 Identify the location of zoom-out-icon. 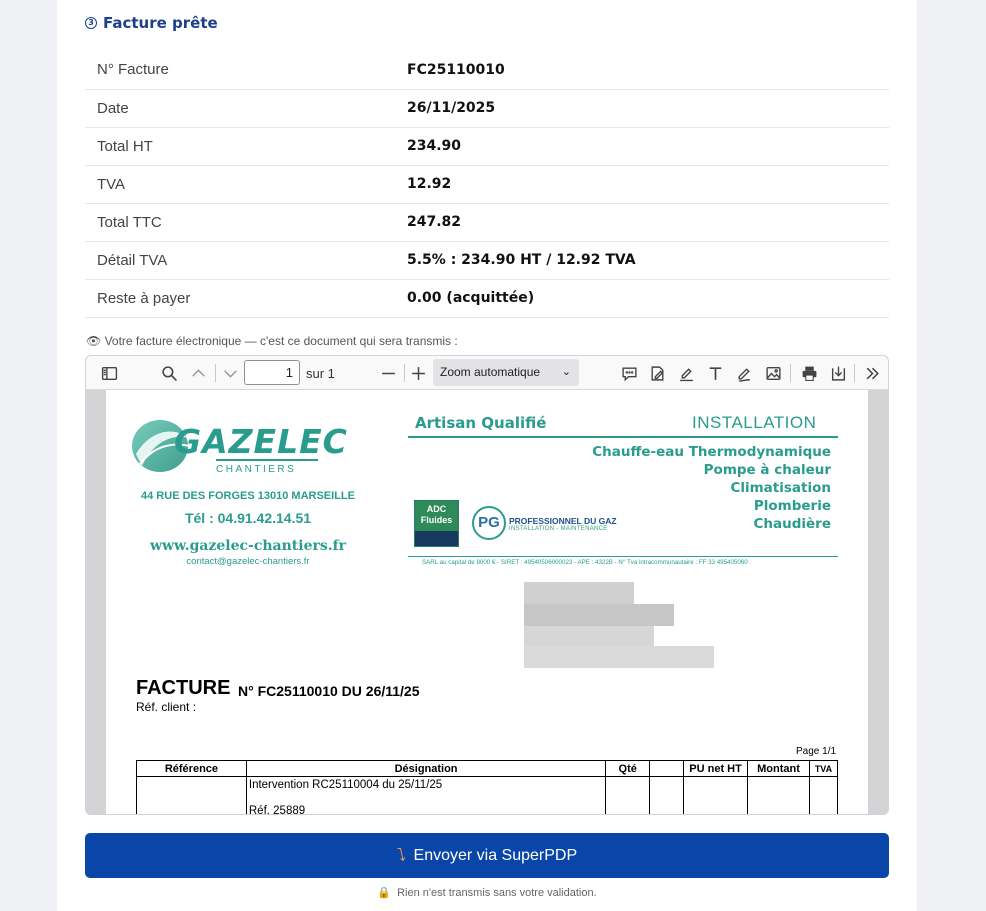
(388, 373).